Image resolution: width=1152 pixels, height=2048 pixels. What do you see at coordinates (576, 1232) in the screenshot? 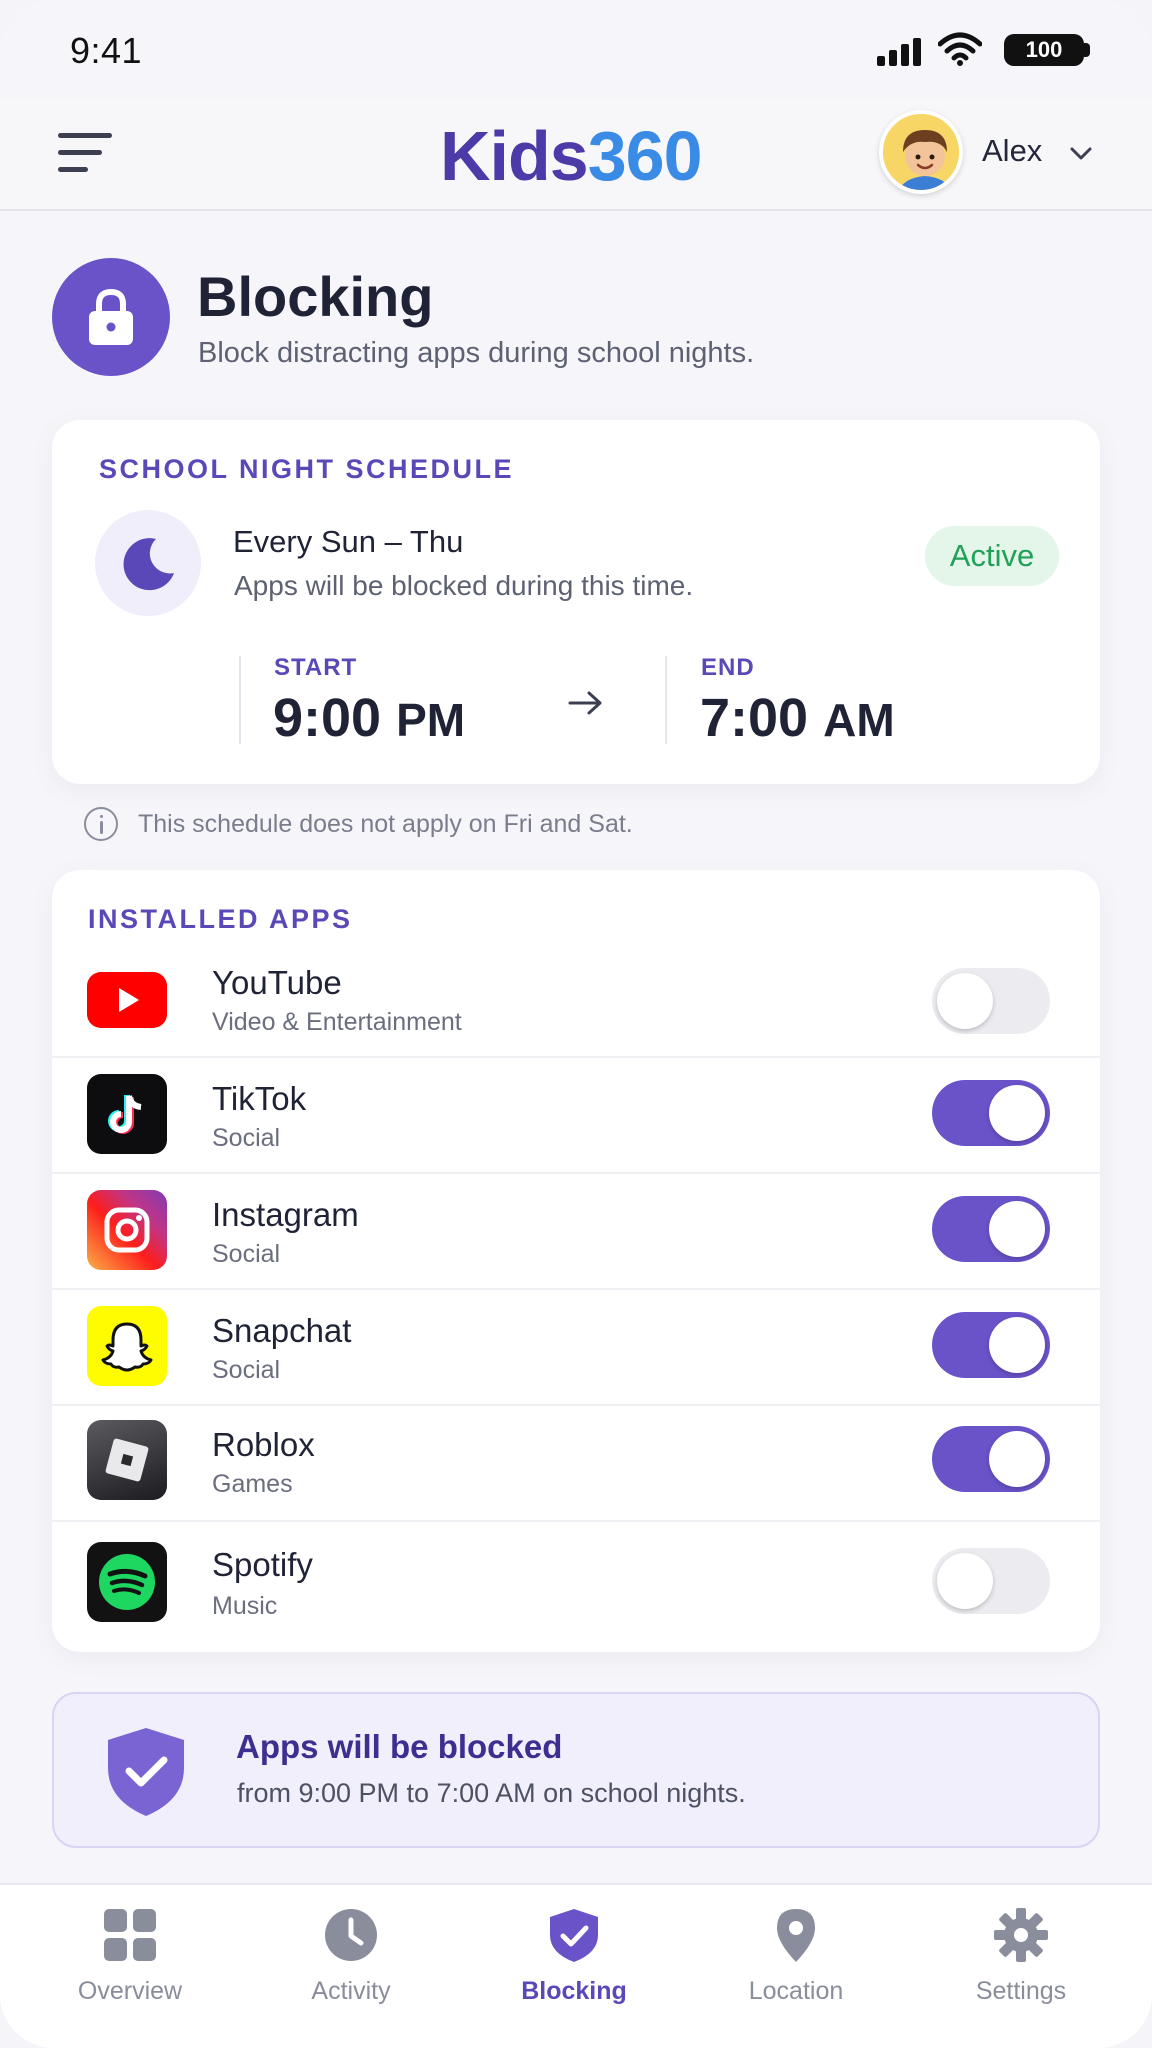
I see `app-row-instagram: Instagram Social` at bounding box center [576, 1232].